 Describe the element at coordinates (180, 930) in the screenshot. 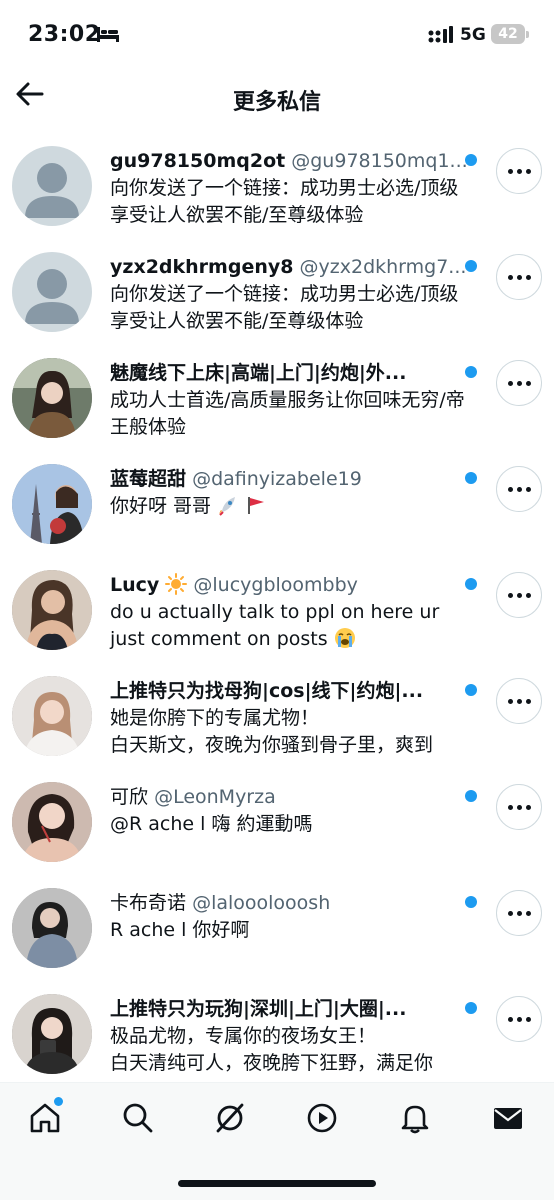

I see `message-preview: R ache l 你好啊` at that location.